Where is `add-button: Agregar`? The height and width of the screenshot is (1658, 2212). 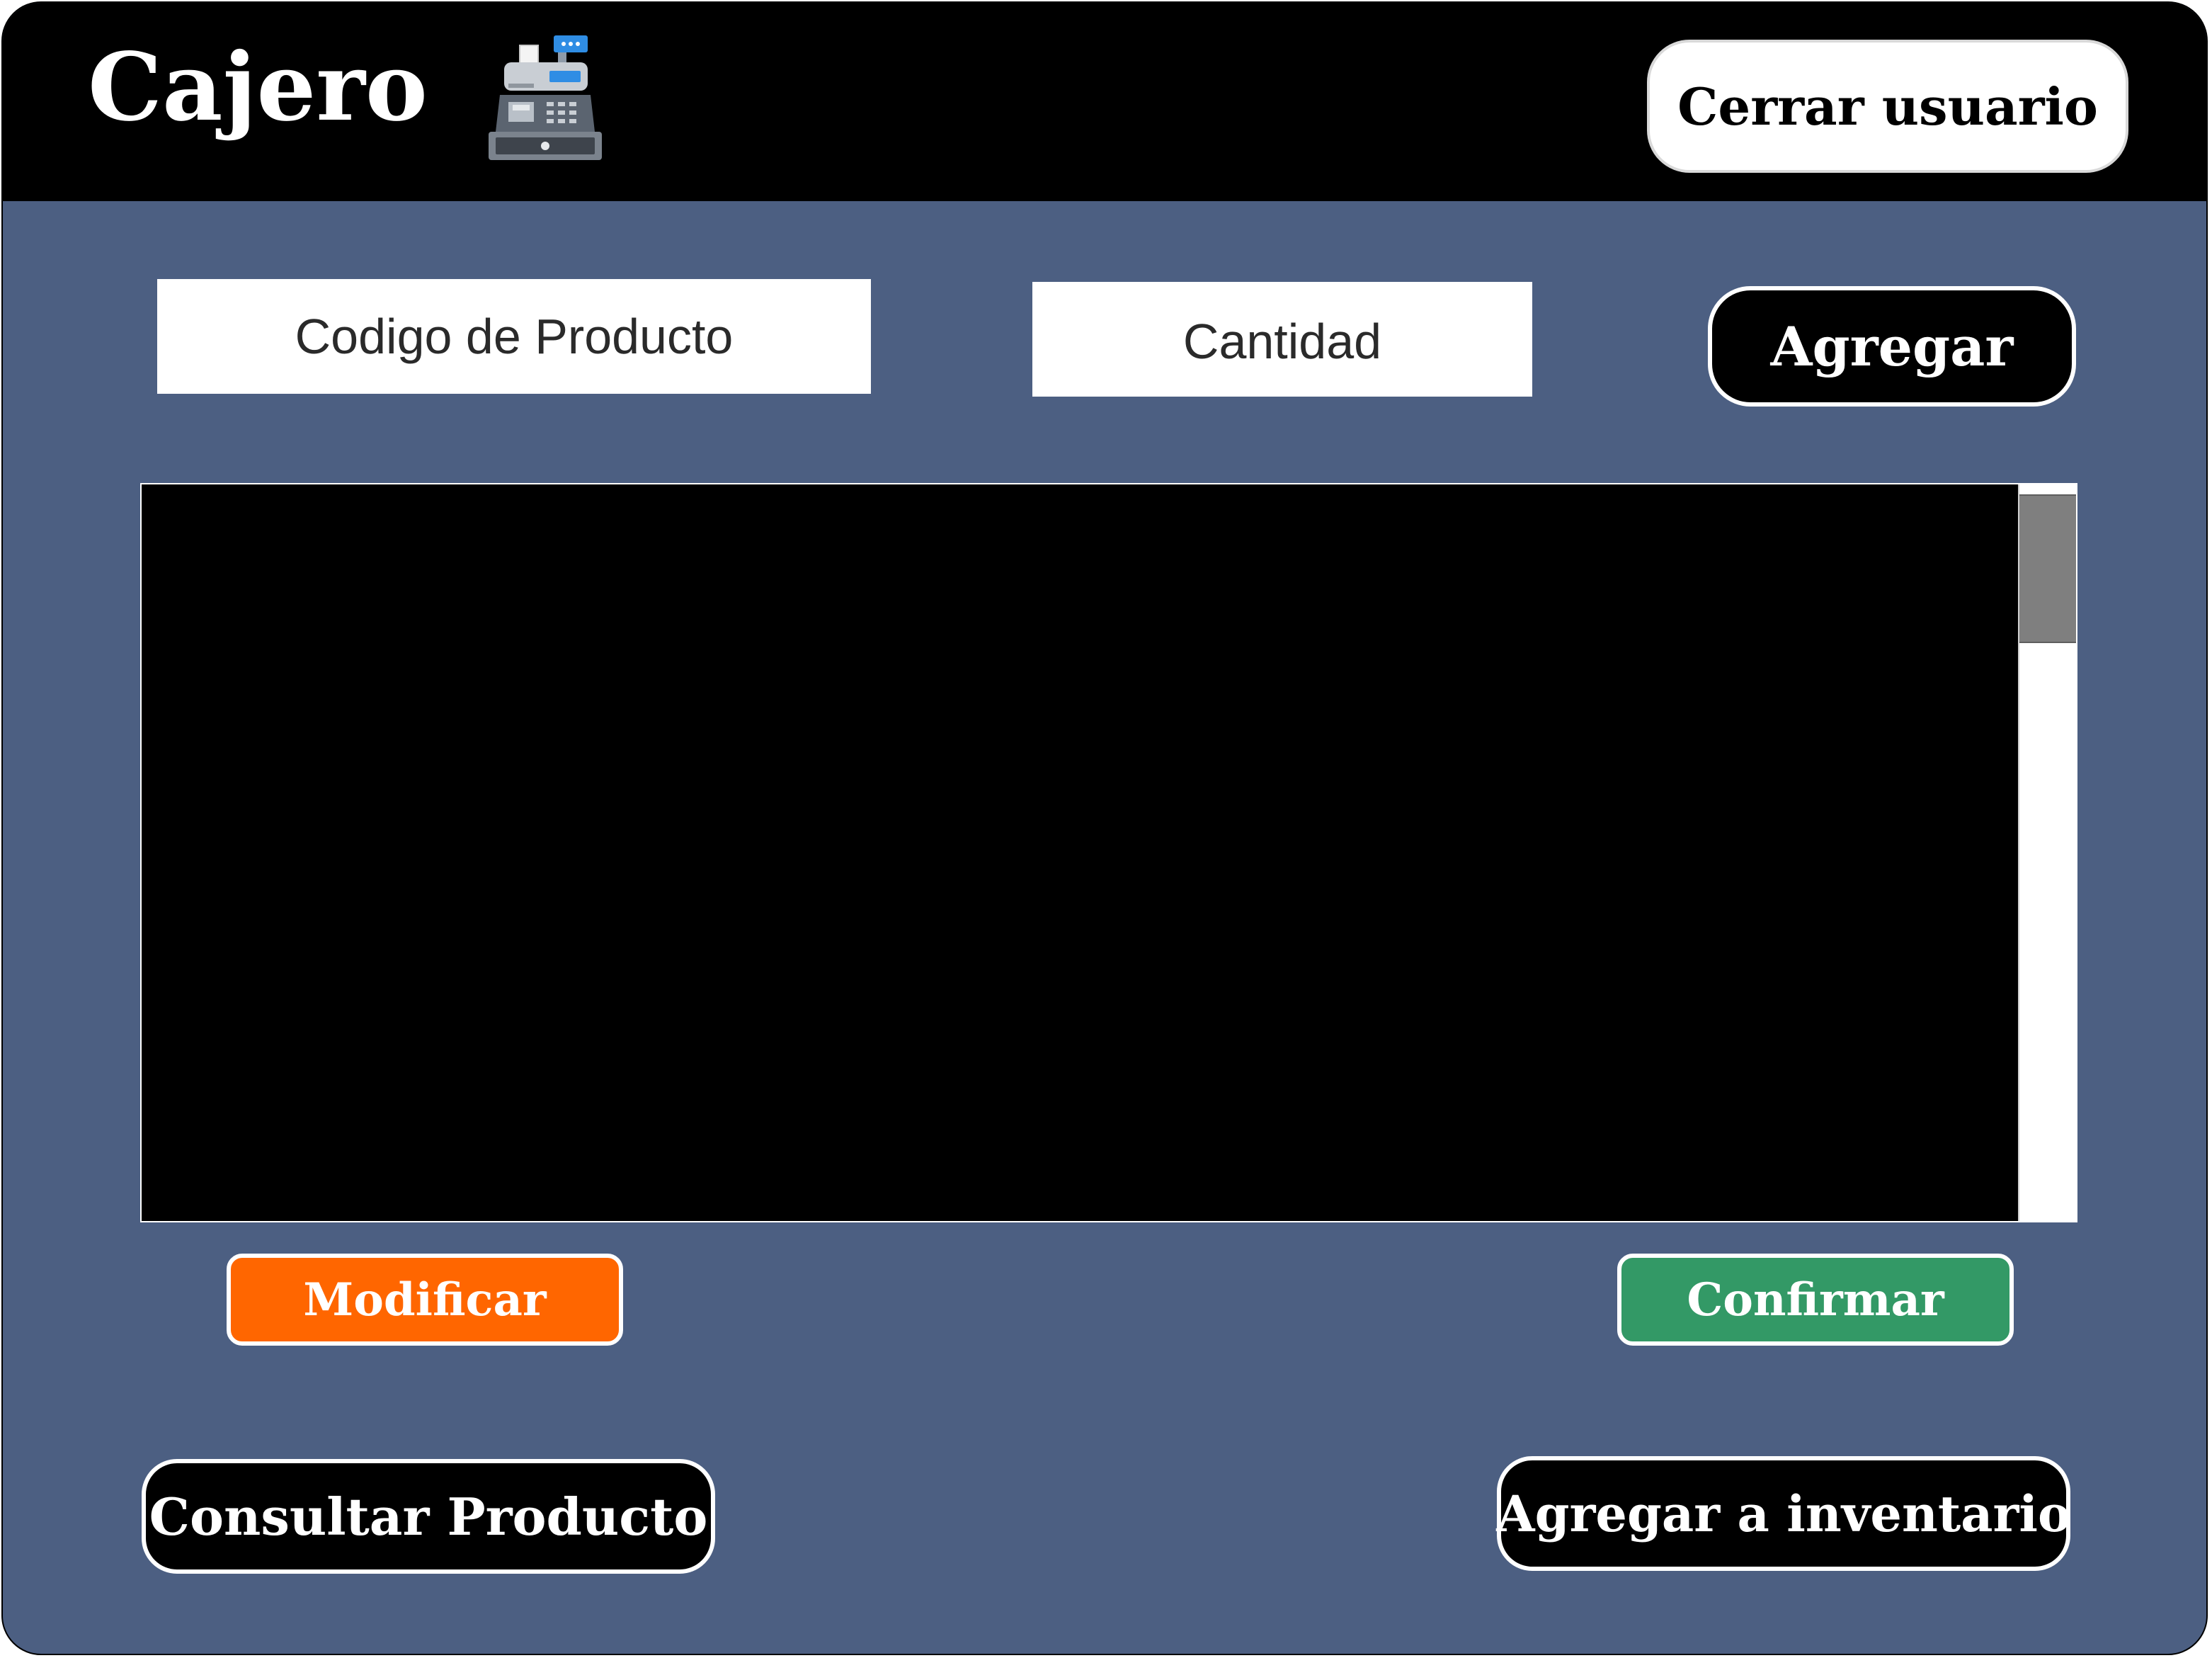 add-button: Agregar is located at coordinates (1892, 346).